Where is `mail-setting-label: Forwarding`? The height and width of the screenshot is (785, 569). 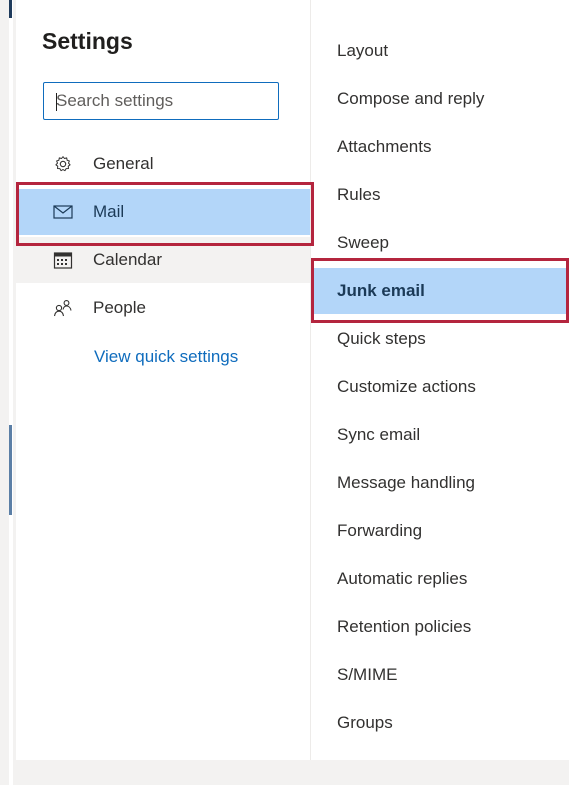
mail-setting-label: Forwarding is located at coordinates (380, 530).